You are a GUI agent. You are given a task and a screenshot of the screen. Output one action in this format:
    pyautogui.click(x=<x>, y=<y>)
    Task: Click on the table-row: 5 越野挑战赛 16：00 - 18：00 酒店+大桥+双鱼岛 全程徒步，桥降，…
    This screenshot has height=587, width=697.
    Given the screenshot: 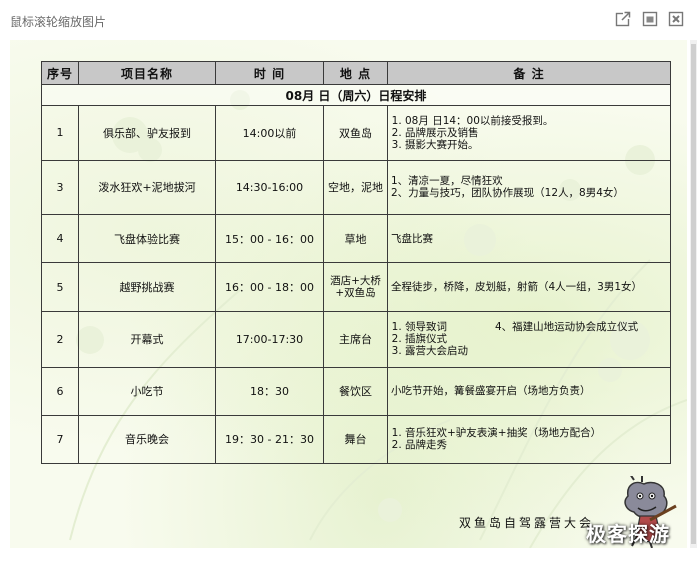 What is the action you would take?
    pyautogui.click(x=356, y=287)
    